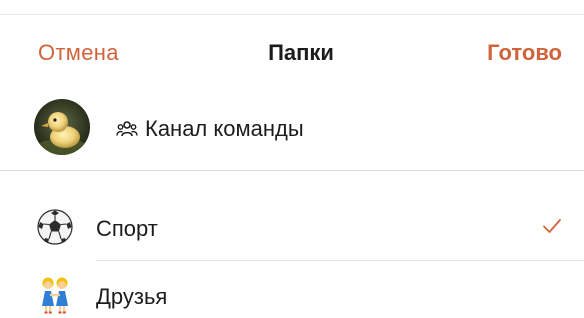 Image resolution: width=584 pixels, height=318 pixels. I want to click on avatar, so click(62, 127).